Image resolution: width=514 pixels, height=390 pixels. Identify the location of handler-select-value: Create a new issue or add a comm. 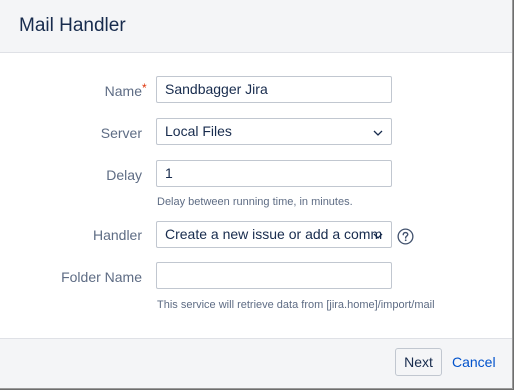
(274, 234).